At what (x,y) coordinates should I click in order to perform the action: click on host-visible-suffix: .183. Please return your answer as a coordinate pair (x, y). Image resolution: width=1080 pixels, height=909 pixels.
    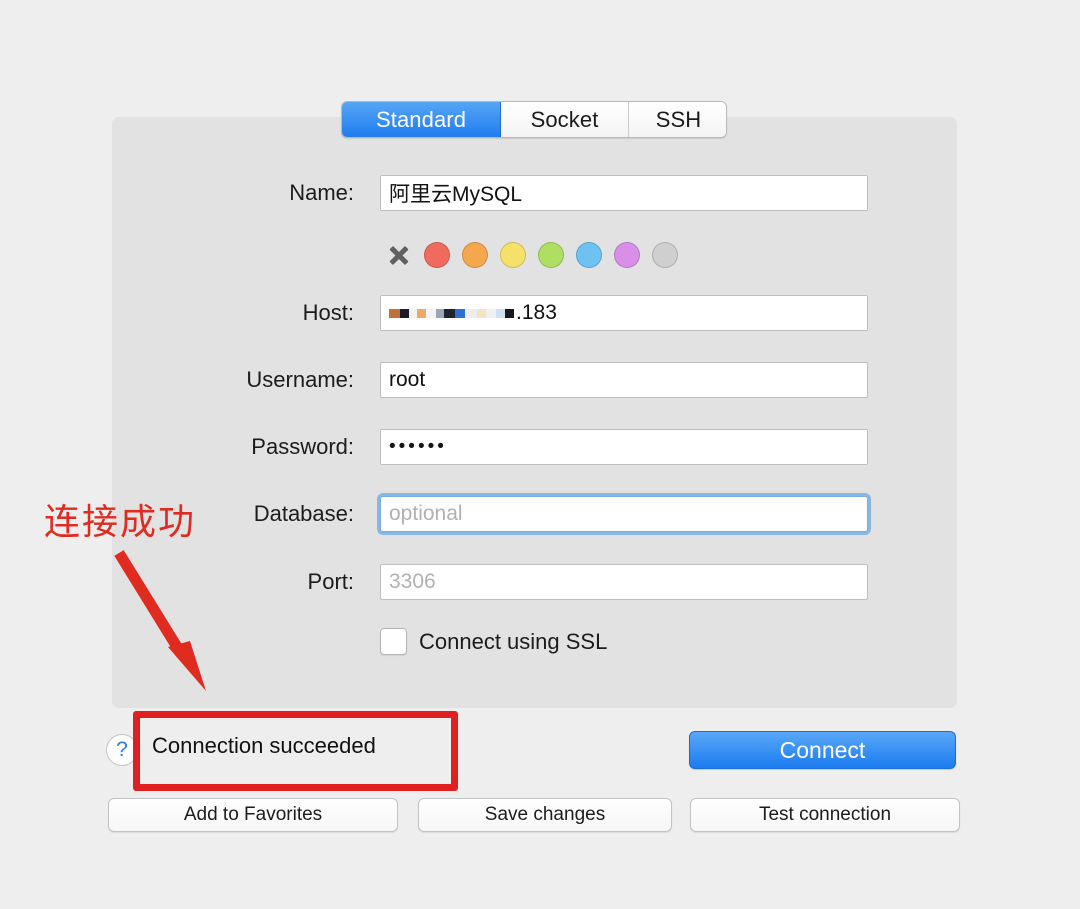
    Looking at the image, I should click on (536, 312).